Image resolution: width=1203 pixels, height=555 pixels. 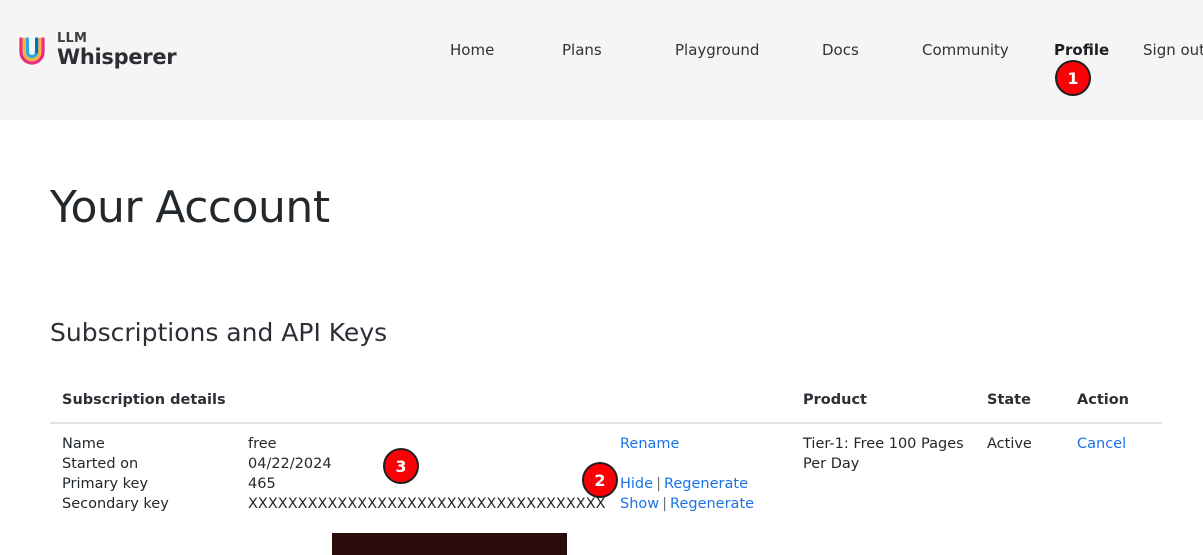 I want to click on detail-value-started-on: 04/22/2024, so click(x=290, y=464).